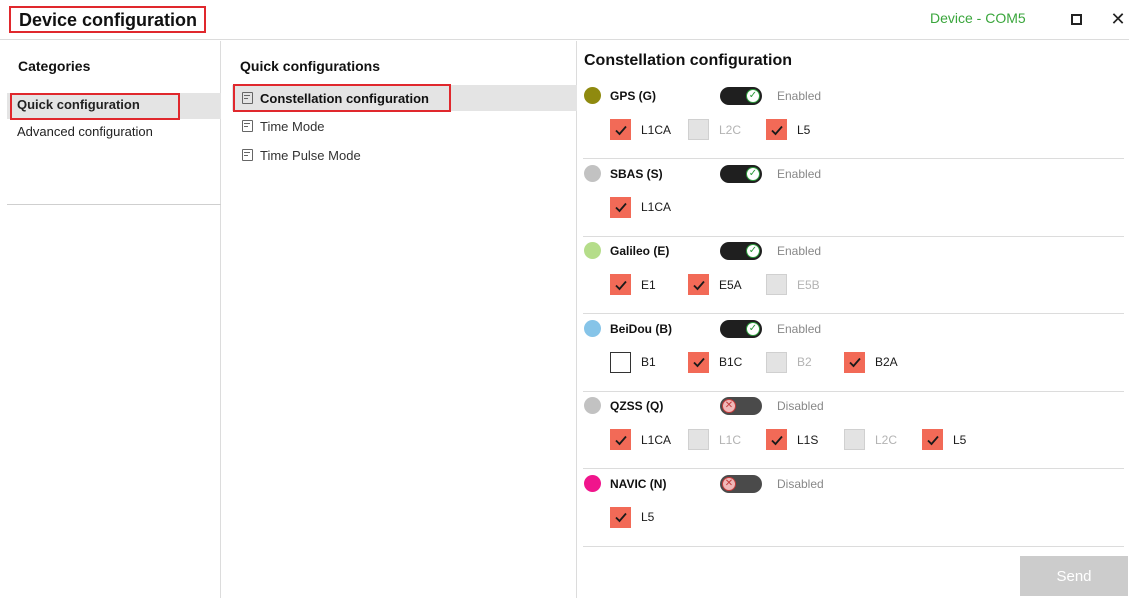  I want to click on signal-l1c: L1C, so click(714, 439).